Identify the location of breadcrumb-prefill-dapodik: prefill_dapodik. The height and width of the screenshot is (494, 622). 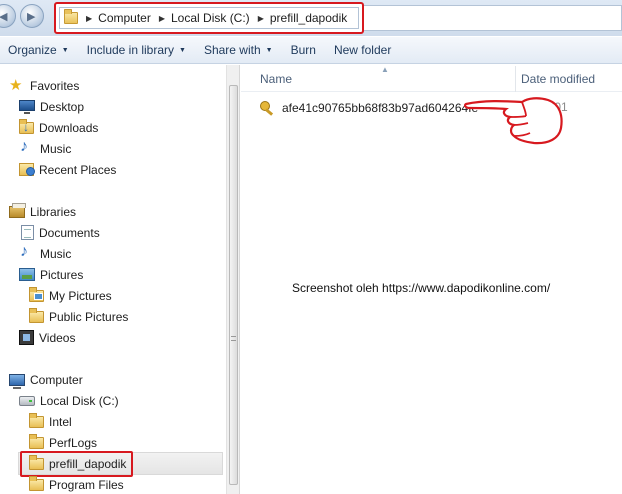
(308, 18).